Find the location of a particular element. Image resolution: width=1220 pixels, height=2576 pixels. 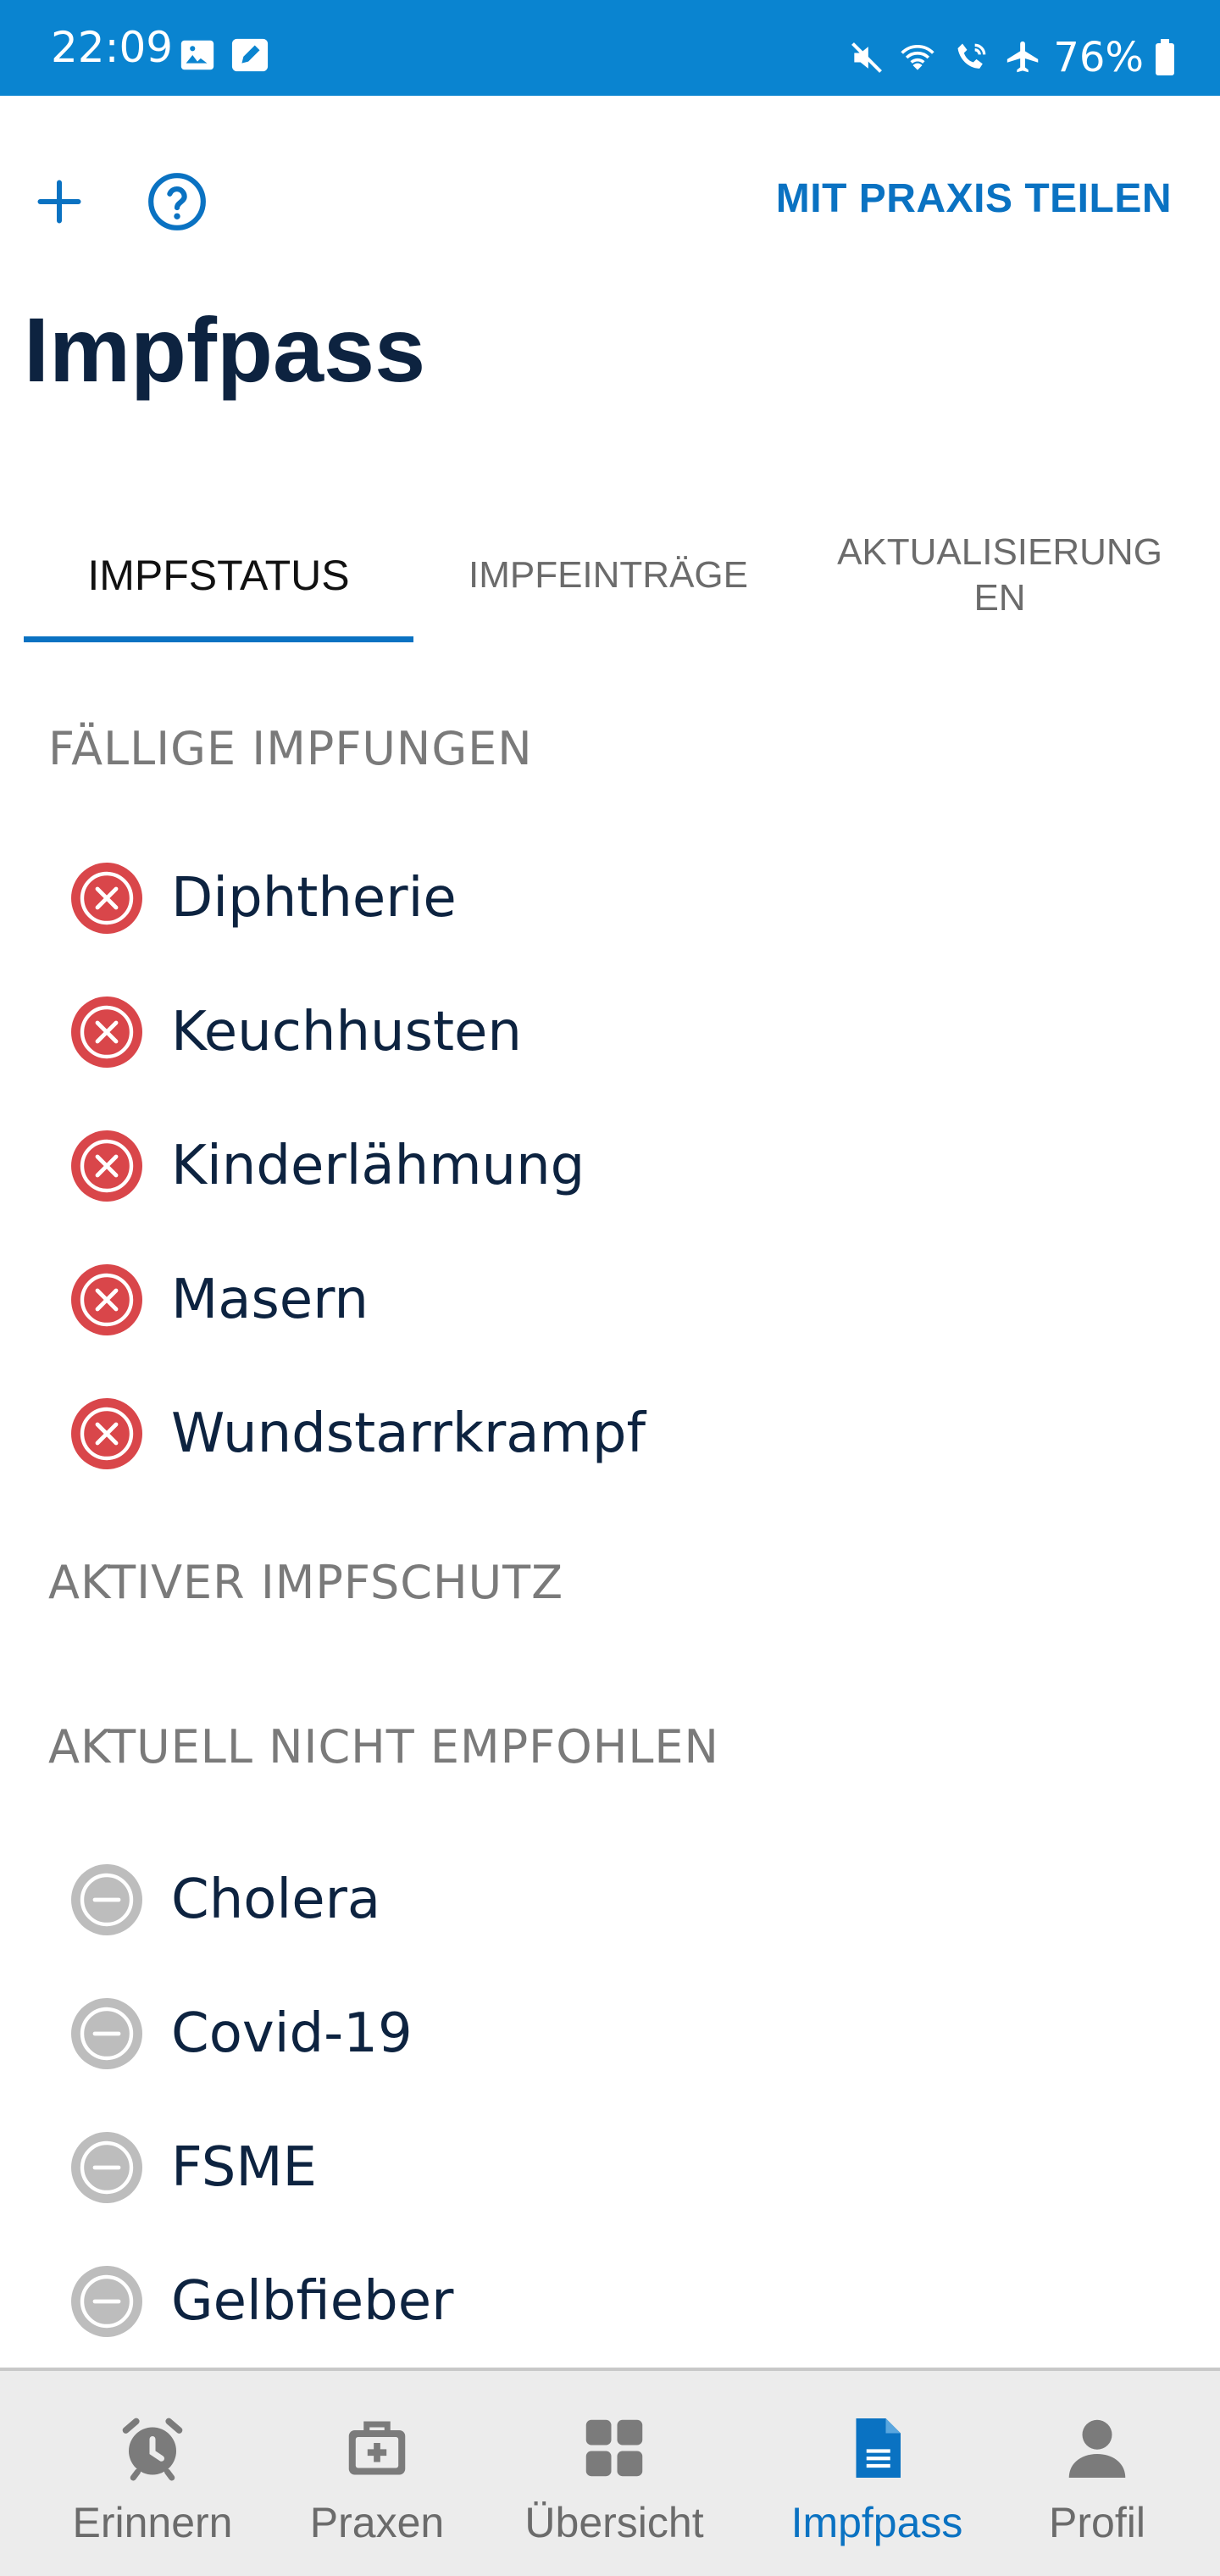

section-heading-not-recommended: AKTUELL NICHT EMPFOHLEN is located at coordinates (383, 1747).